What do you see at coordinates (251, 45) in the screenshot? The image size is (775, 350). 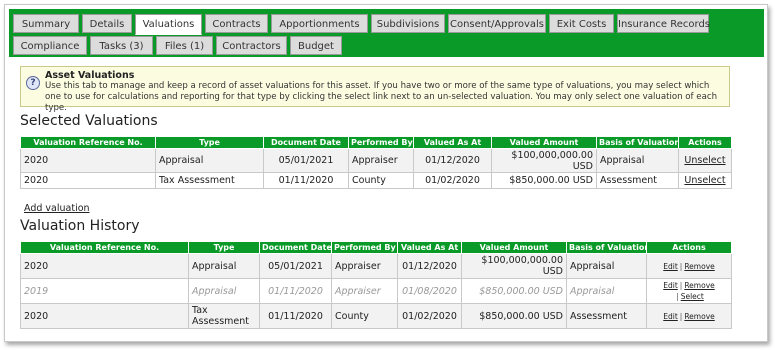 I see `tab-contractors: Contractors` at bounding box center [251, 45].